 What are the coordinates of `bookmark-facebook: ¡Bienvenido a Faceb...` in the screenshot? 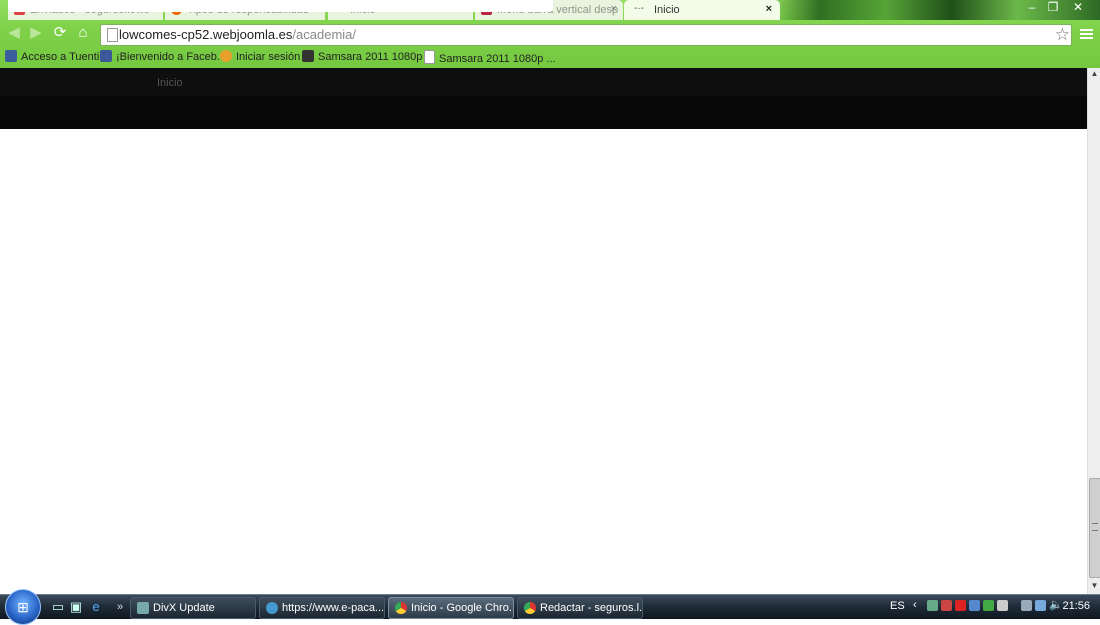 It's located at (163, 56).